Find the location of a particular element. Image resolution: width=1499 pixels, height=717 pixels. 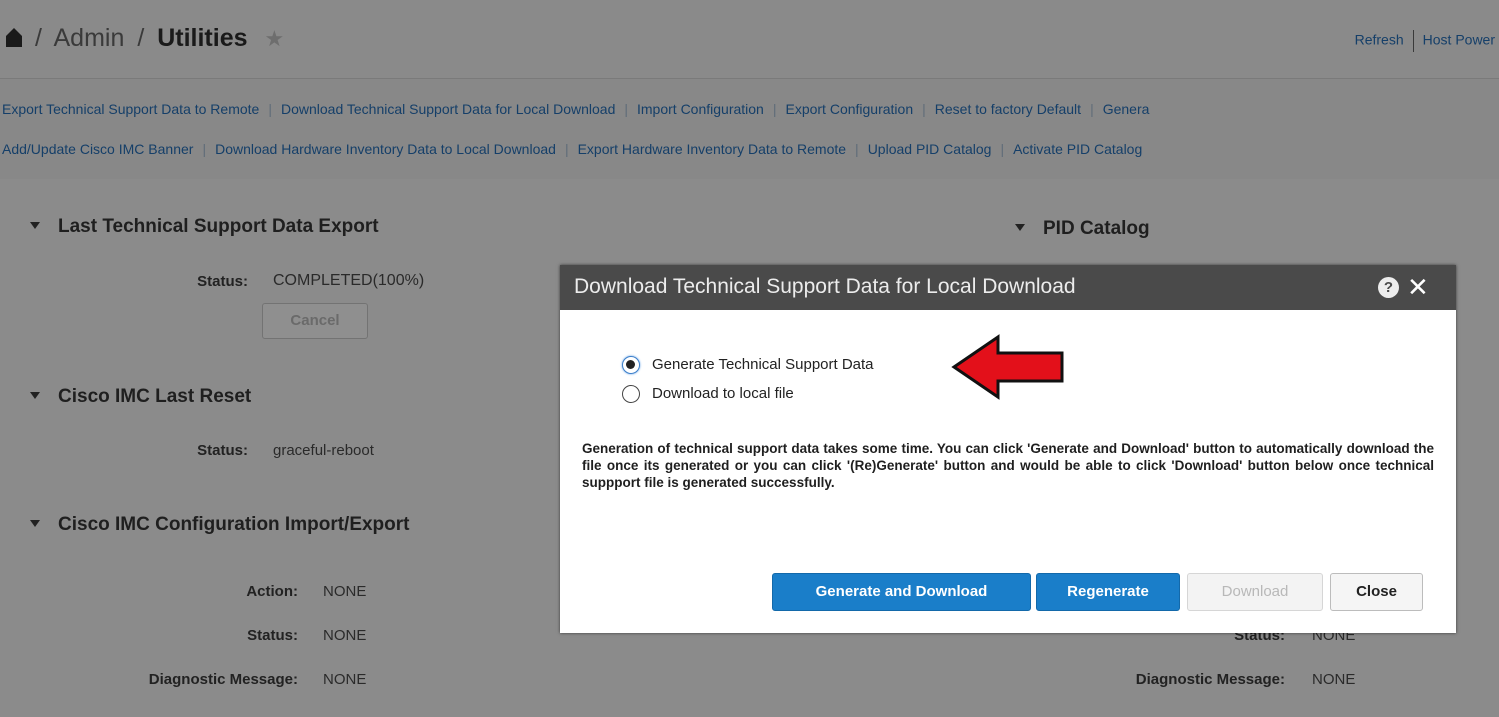

import-configuration-link: Import Configuration is located at coordinates (700, 109).